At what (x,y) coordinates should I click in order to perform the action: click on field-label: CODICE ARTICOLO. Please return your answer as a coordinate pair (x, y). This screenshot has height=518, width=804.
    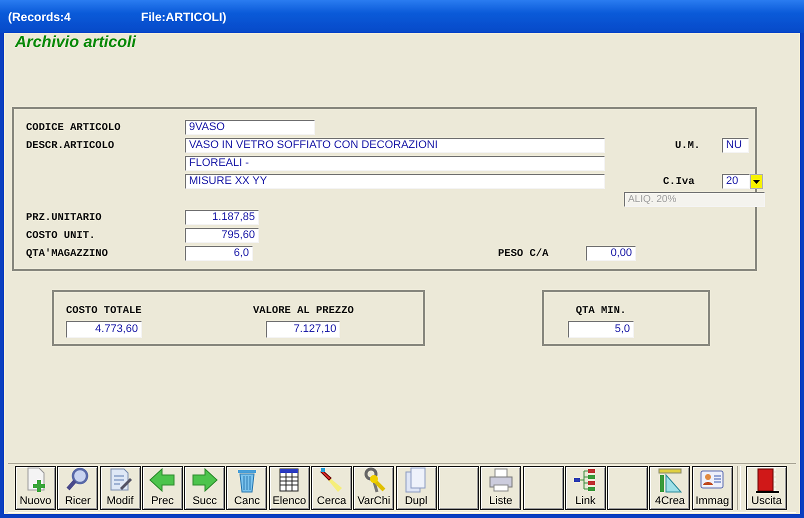
    Looking at the image, I should click on (74, 128).